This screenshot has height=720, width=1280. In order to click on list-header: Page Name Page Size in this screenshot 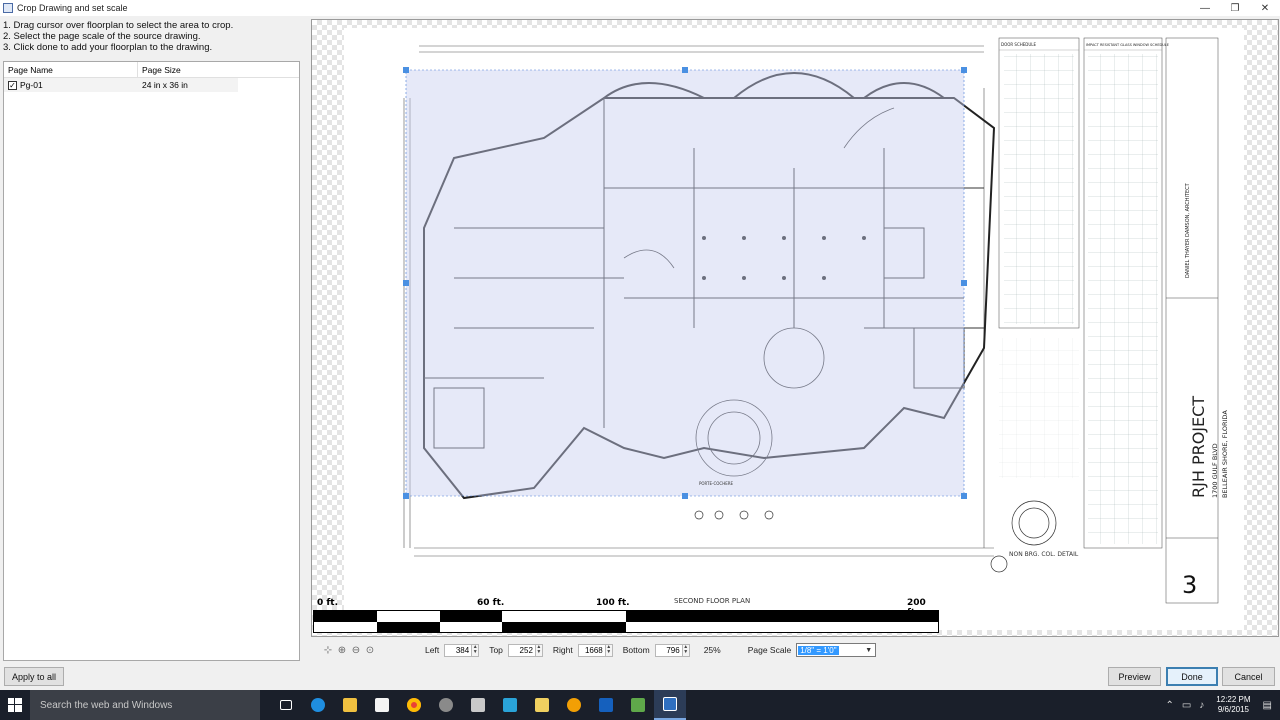, I will do `click(151, 69)`.